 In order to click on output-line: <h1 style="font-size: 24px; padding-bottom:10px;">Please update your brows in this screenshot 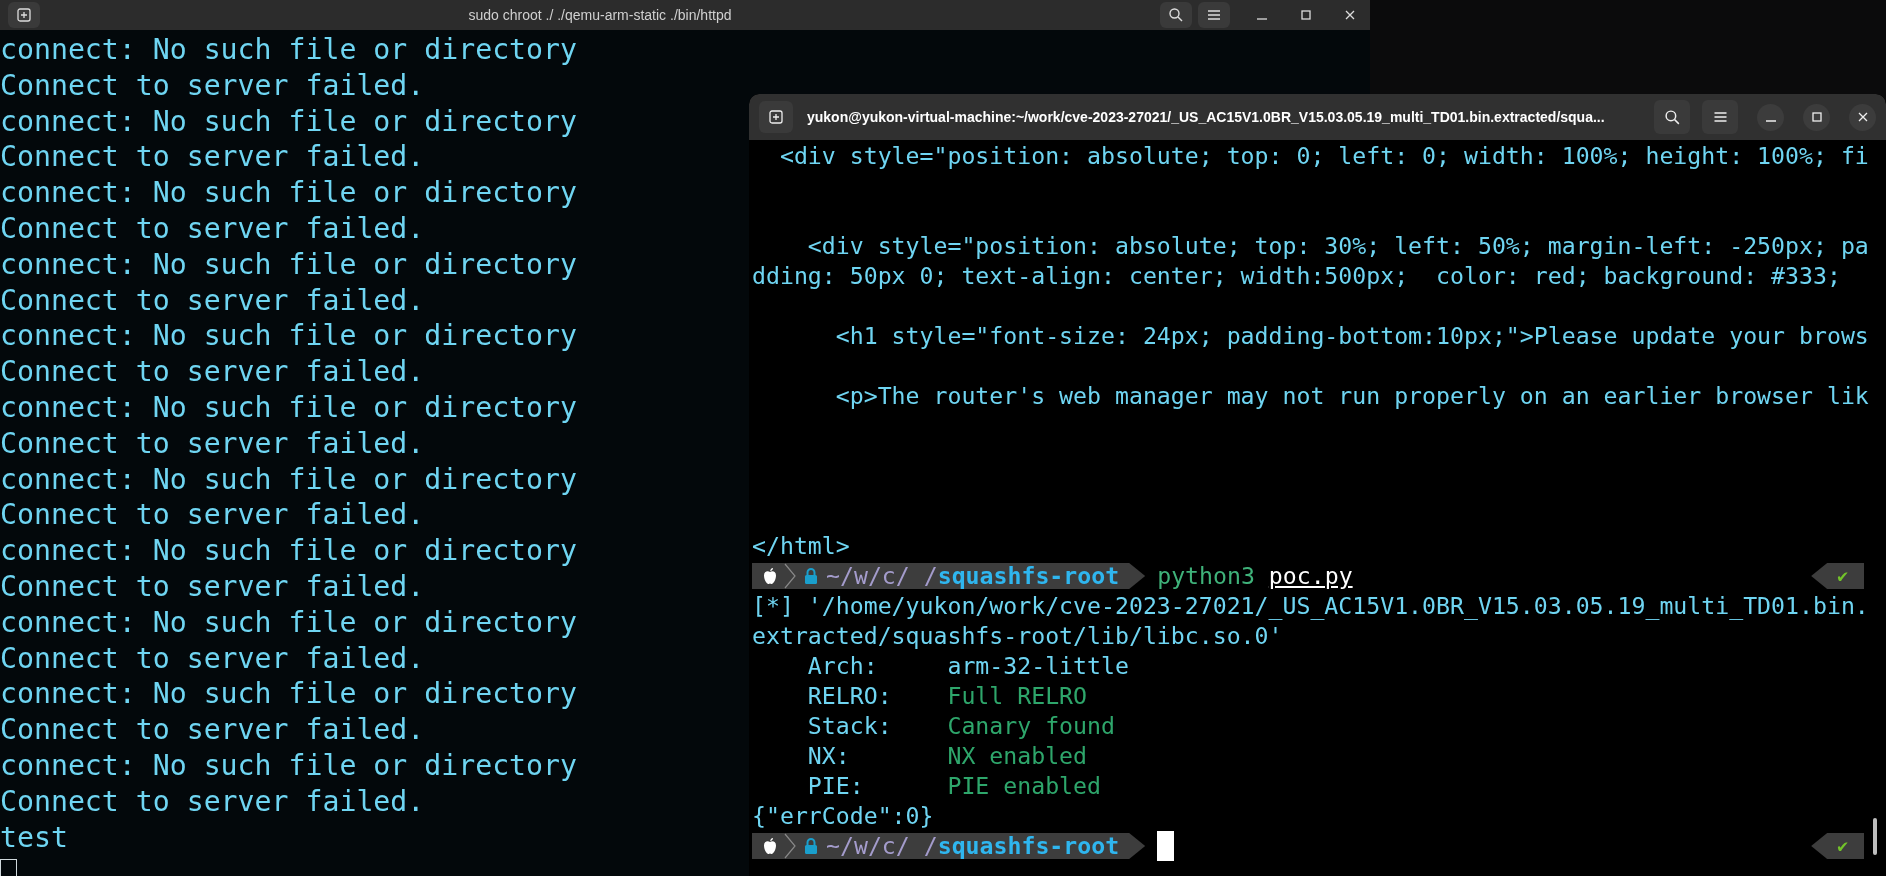, I will do `click(1352, 336)`.